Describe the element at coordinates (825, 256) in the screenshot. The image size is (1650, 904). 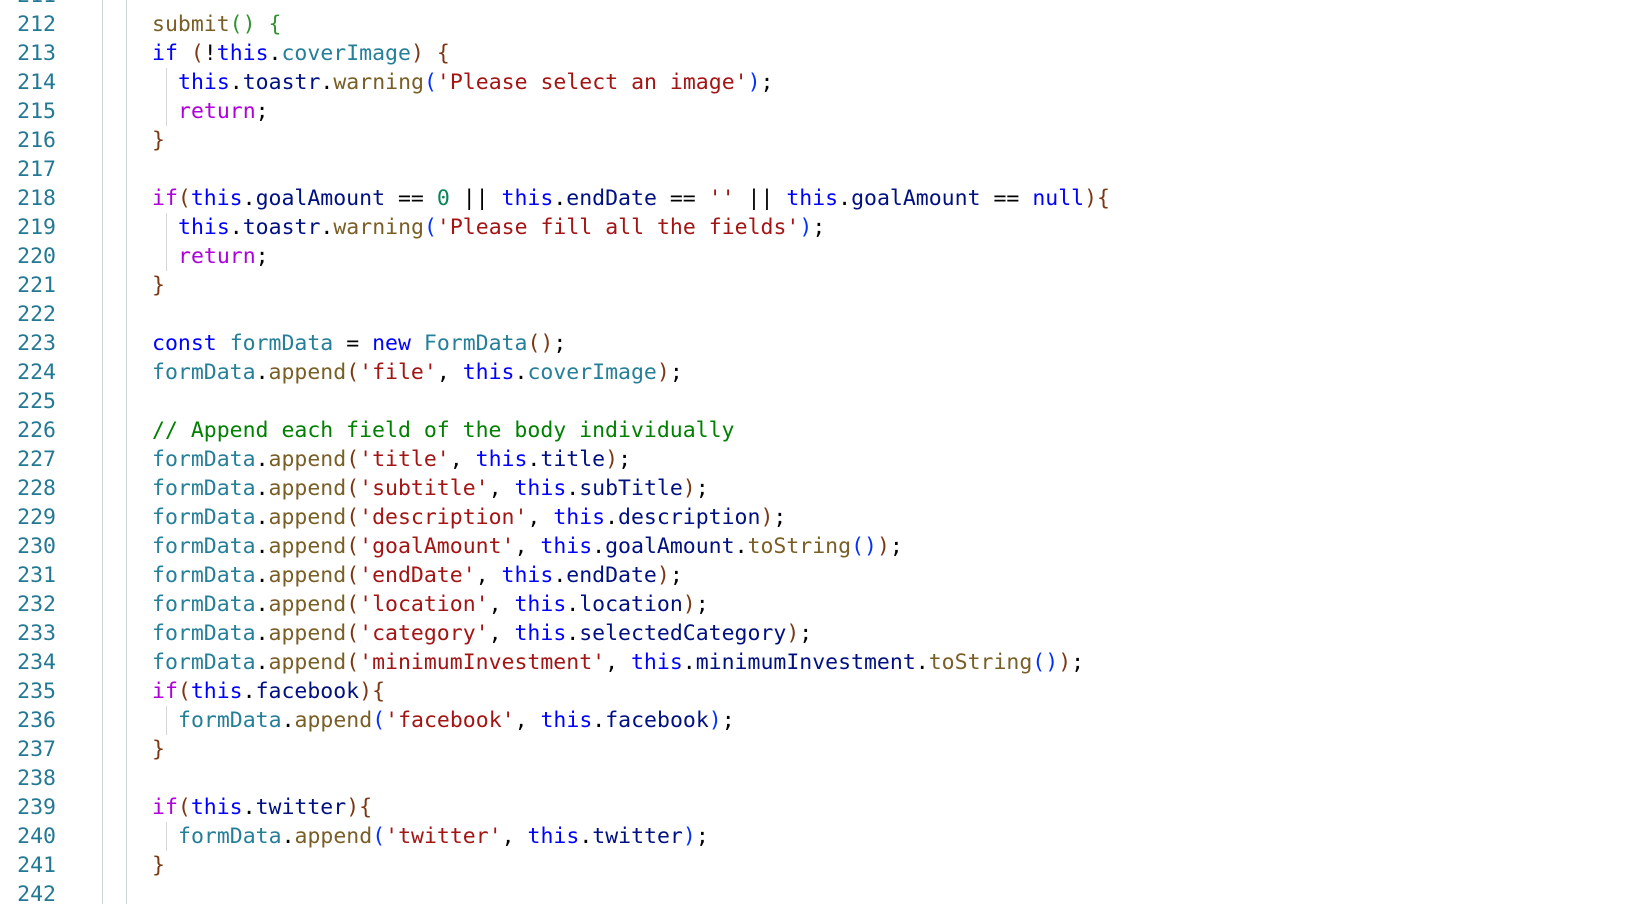
I see `code-line: 220 return;` at that location.